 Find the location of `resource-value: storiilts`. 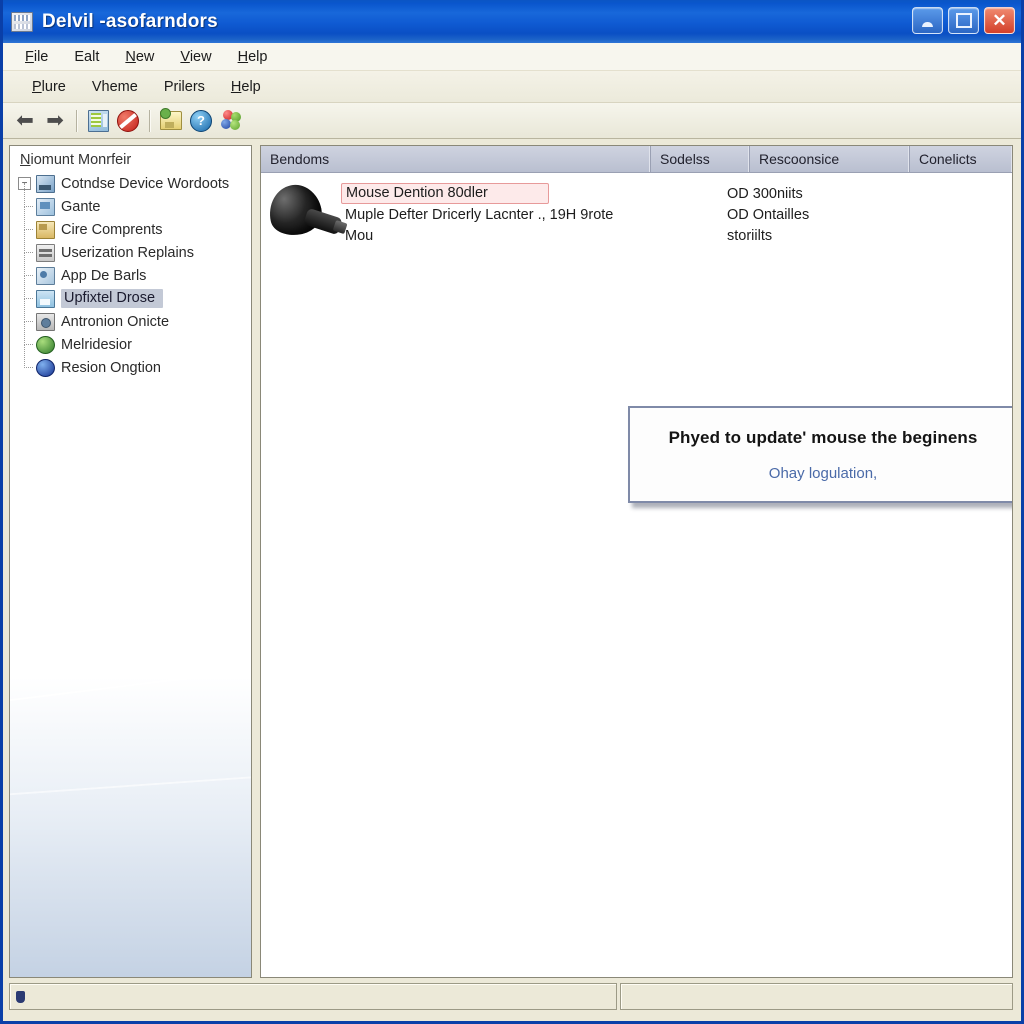

resource-value: storiilts is located at coordinates (750, 235).